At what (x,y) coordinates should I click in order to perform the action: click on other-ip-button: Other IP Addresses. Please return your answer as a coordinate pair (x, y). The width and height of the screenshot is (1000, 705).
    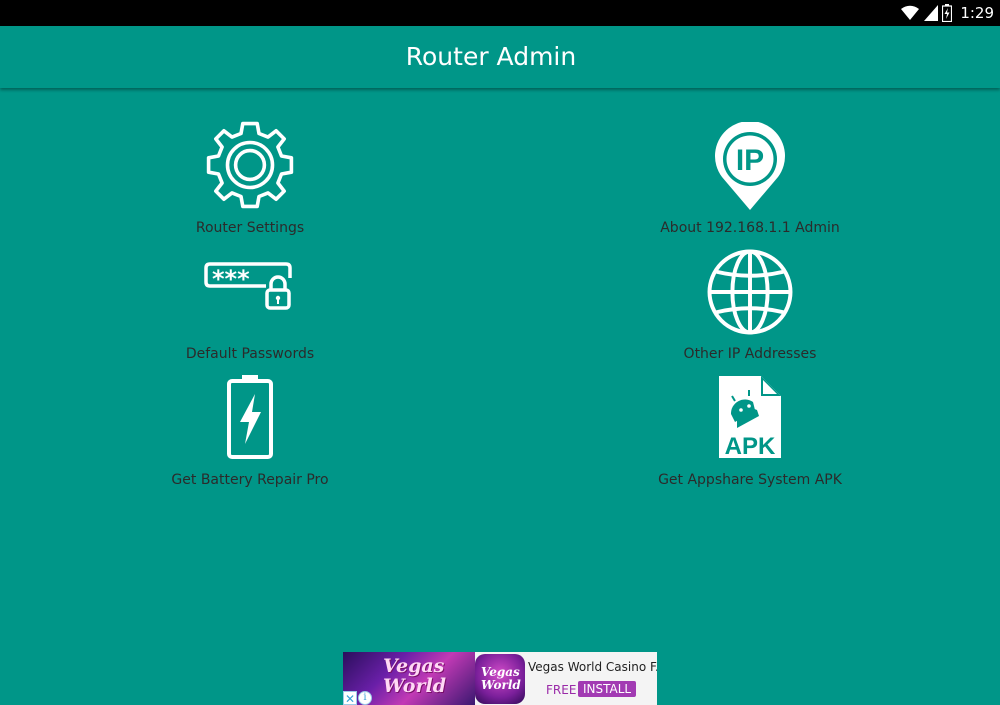
    Looking at the image, I should click on (750, 308).